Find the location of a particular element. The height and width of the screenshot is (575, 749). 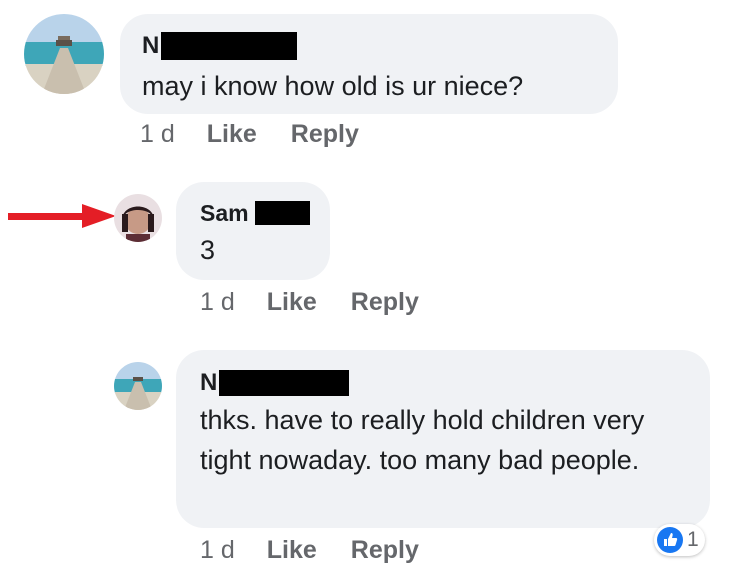

arrow-icon is located at coordinates (62, 216).